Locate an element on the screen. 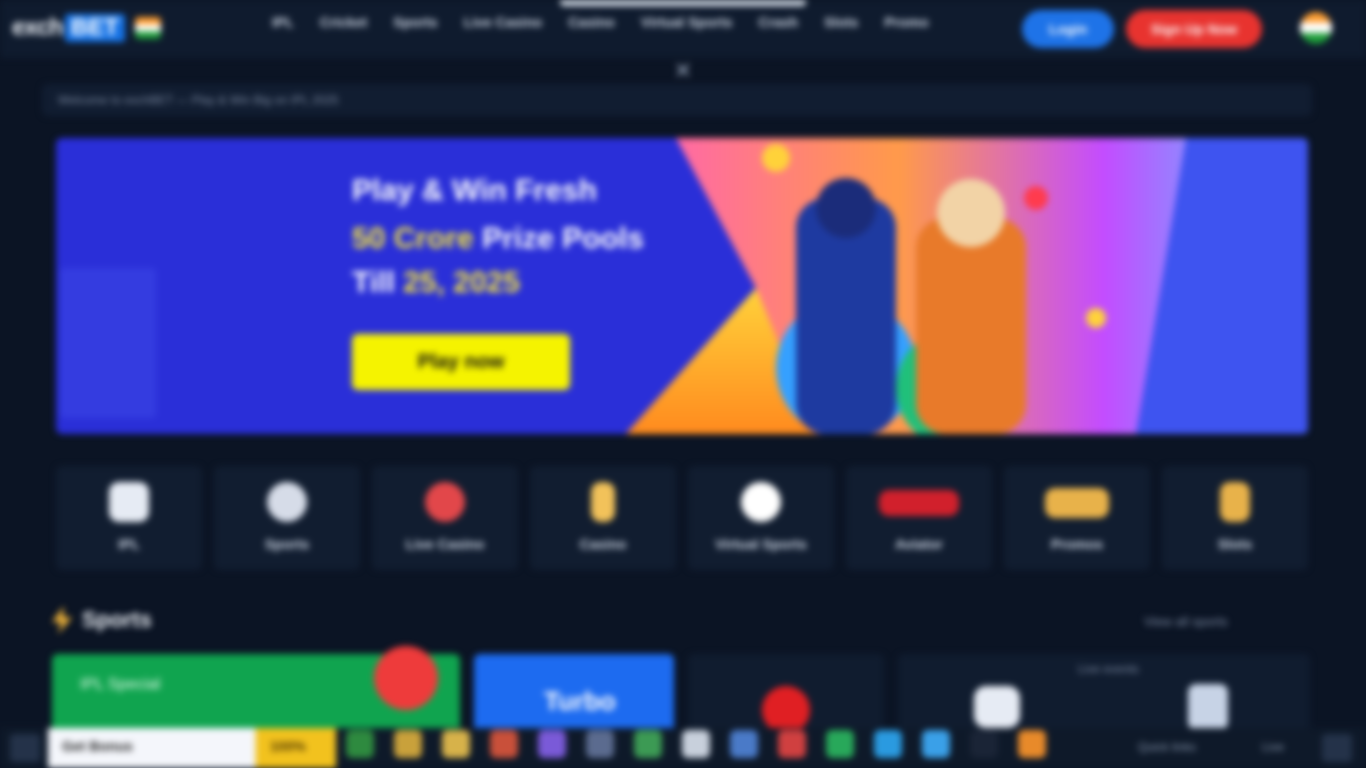 The height and width of the screenshot is (768, 1366). sport-card-text: Live events is located at coordinates (1108, 669).